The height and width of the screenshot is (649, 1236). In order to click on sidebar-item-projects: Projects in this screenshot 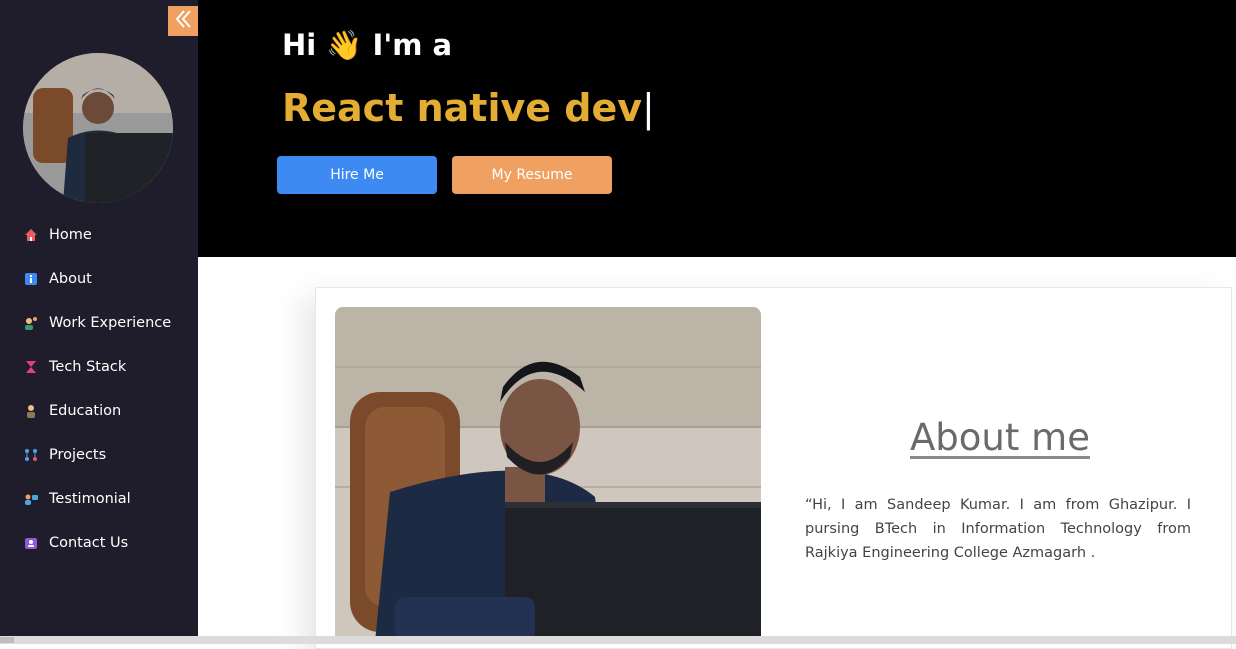, I will do `click(99, 455)`.